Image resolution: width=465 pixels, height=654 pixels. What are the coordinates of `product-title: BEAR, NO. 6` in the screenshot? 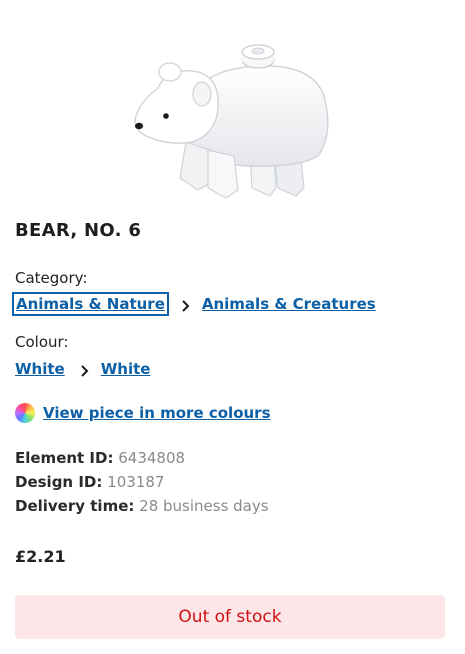 It's located at (78, 230).